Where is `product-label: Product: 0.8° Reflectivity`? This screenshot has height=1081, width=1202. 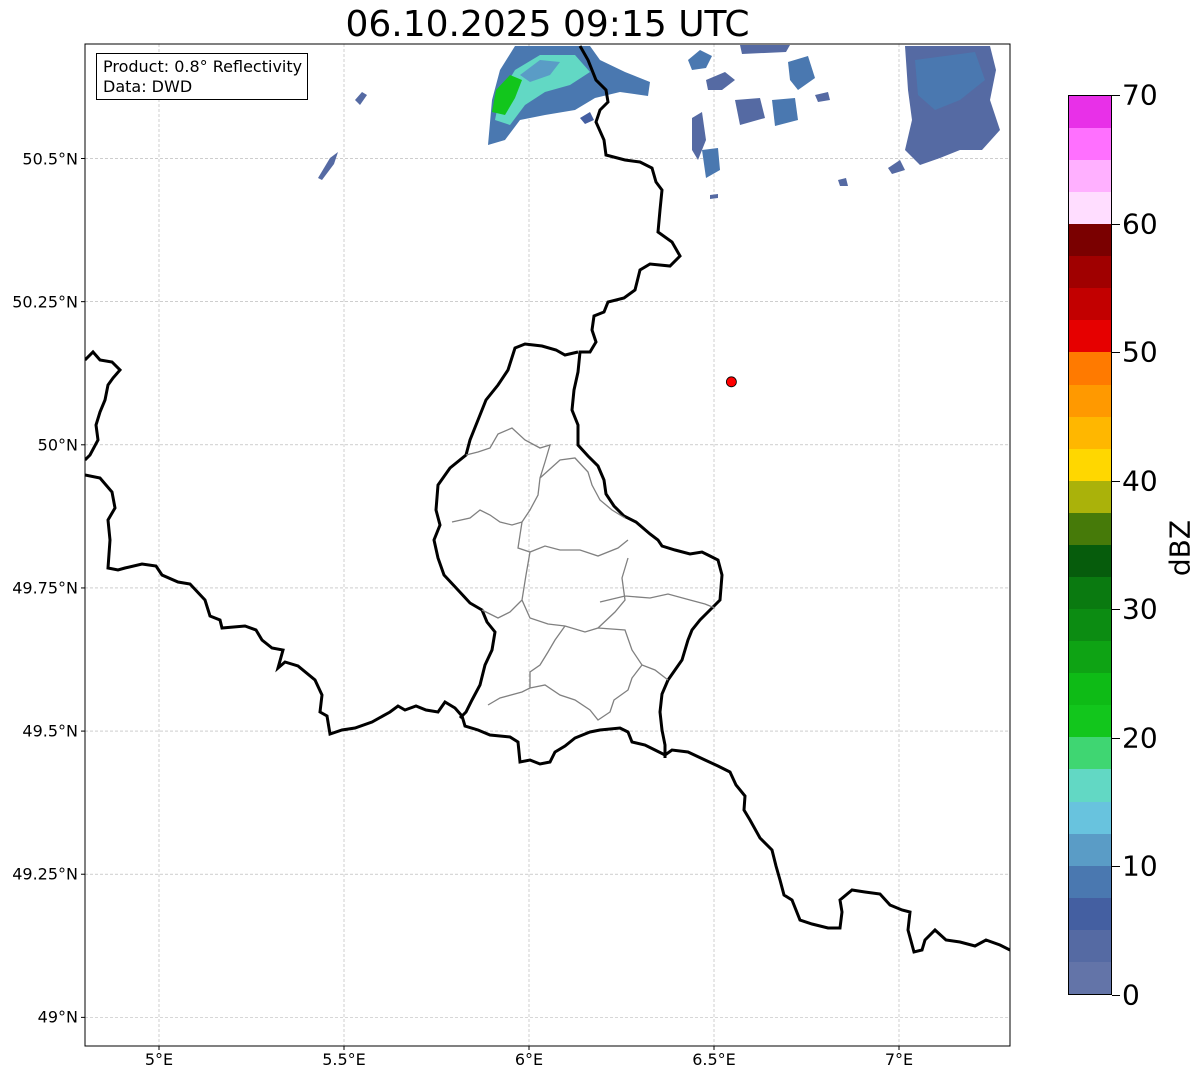
product-label: Product: 0.8° Reflectivity is located at coordinates (203, 66).